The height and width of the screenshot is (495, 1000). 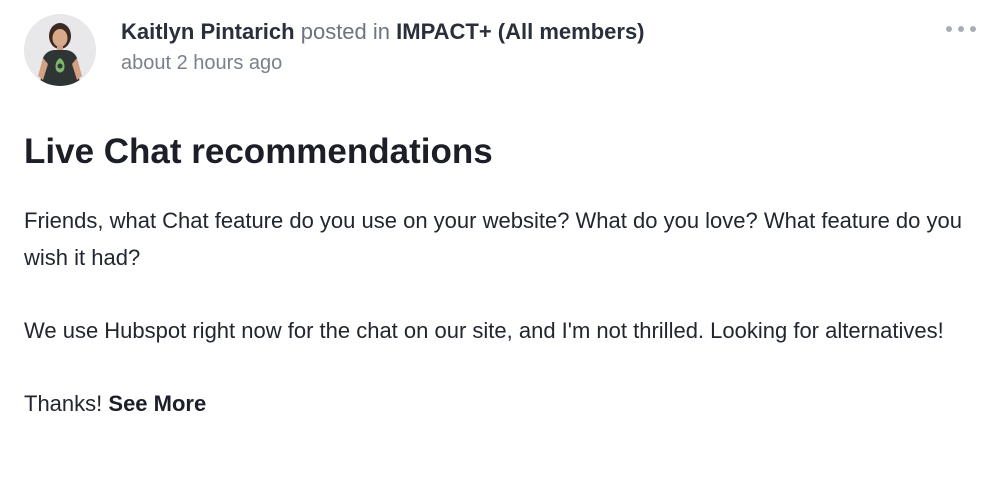 What do you see at coordinates (258, 152) in the screenshot?
I see `post-title: Live Chat recommendations` at bounding box center [258, 152].